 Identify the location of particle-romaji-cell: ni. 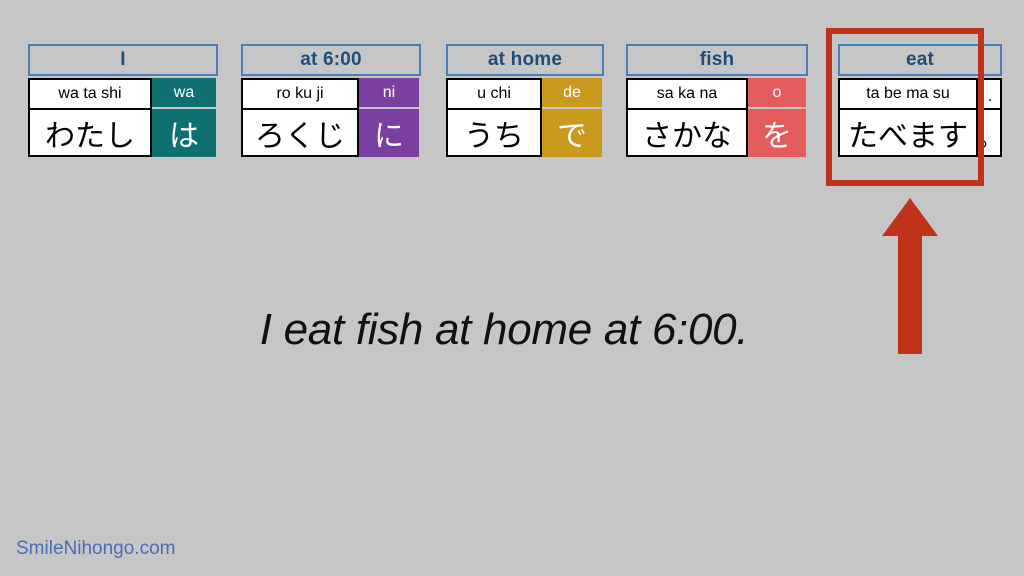
(389, 93).